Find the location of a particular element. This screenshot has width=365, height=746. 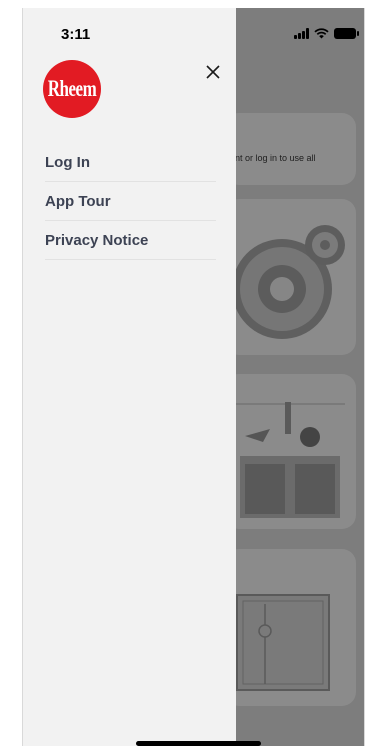

ac-unit-illustration is located at coordinates (290, 460).